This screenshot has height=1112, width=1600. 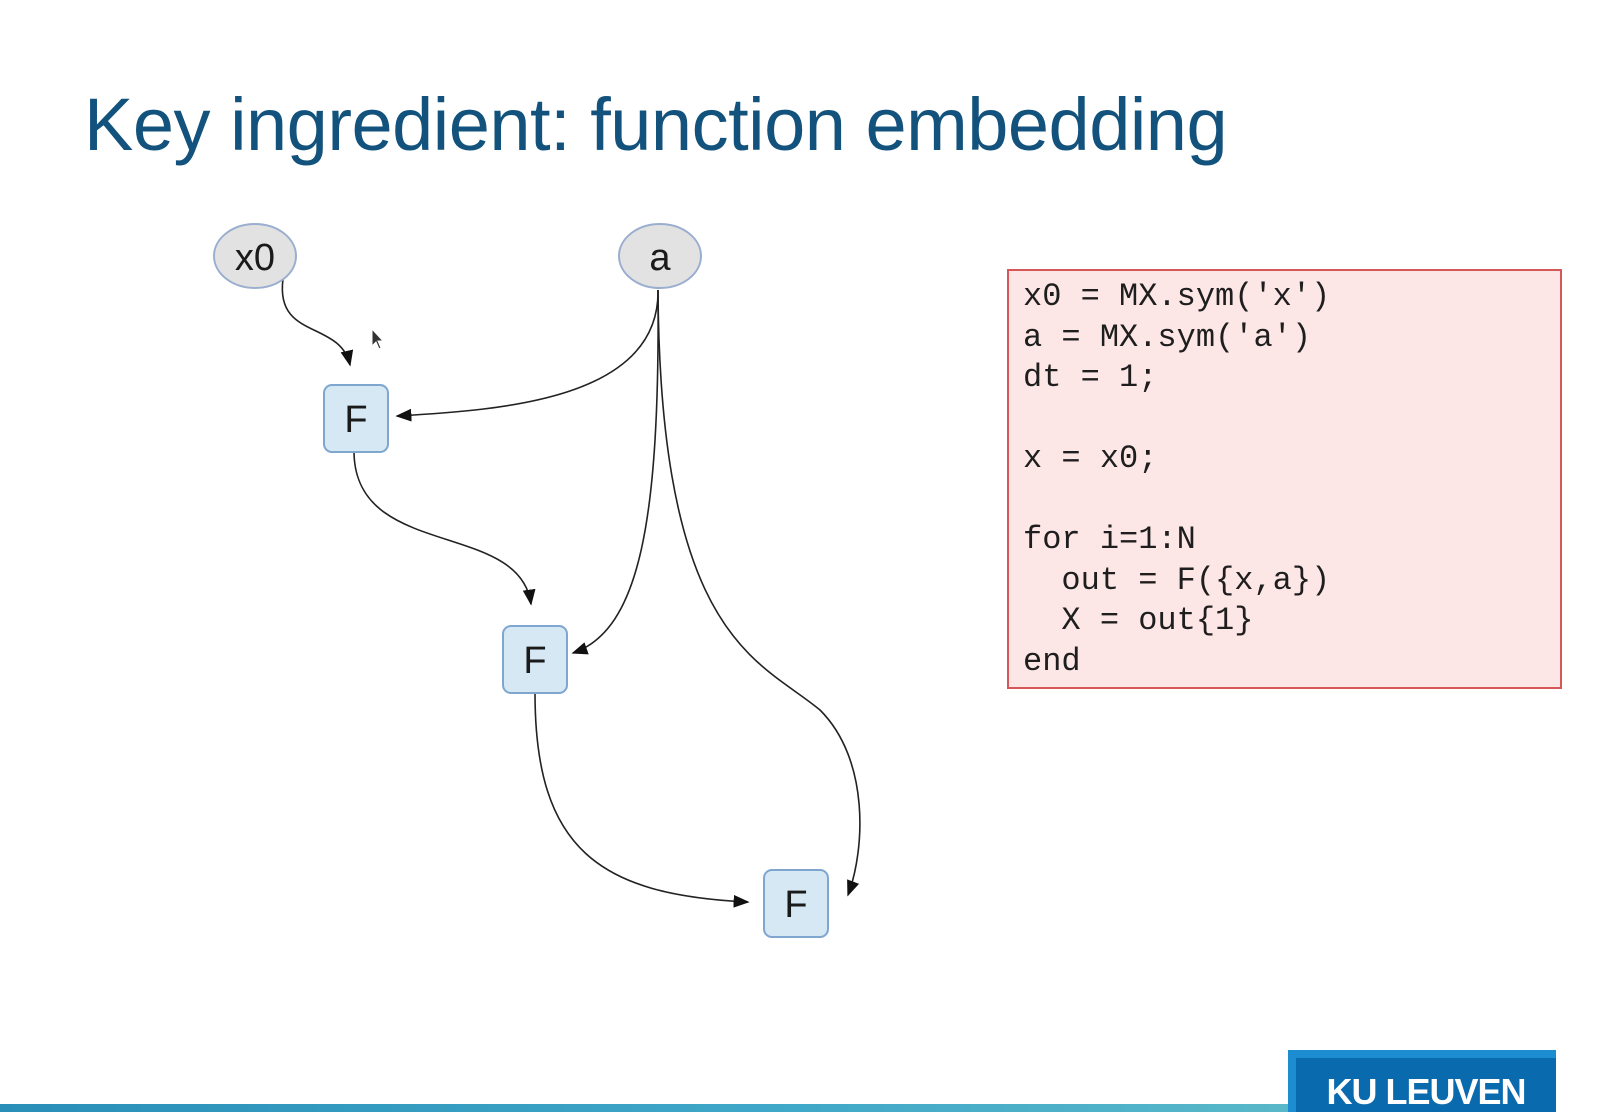 I want to click on logo-text: KU LEUVEN, so click(x=1426, y=1091).